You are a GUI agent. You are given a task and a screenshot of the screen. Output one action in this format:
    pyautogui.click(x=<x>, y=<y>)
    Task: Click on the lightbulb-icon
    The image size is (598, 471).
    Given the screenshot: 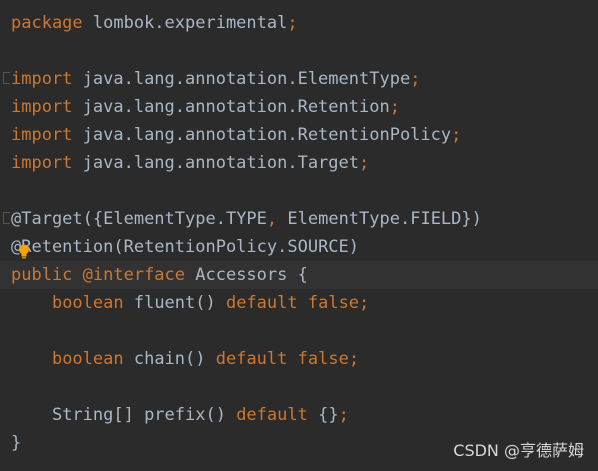 What is the action you would take?
    pyautogui.click(x=24, y=251)
    